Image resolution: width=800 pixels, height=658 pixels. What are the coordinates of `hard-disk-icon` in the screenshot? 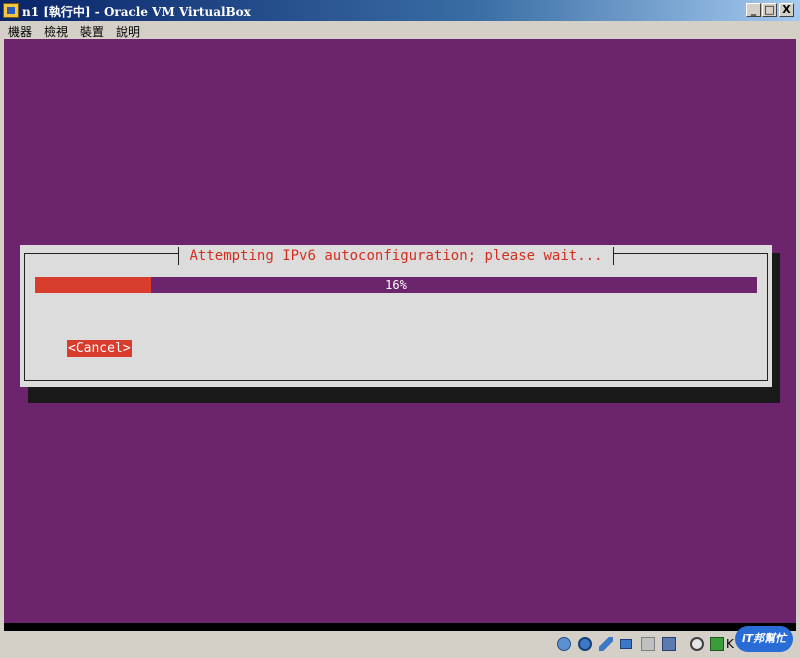 It's located at (564, 644).